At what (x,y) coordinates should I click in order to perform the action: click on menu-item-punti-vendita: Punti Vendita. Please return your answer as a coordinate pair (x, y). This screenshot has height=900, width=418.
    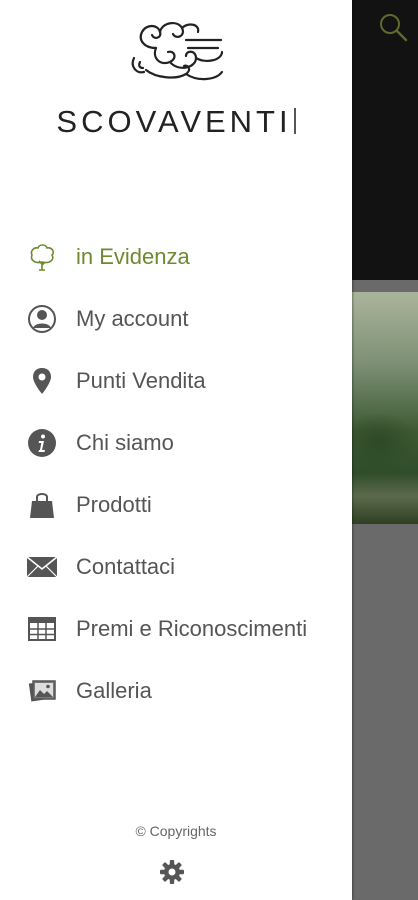
    Looking at the image, I should click on (176, 381).